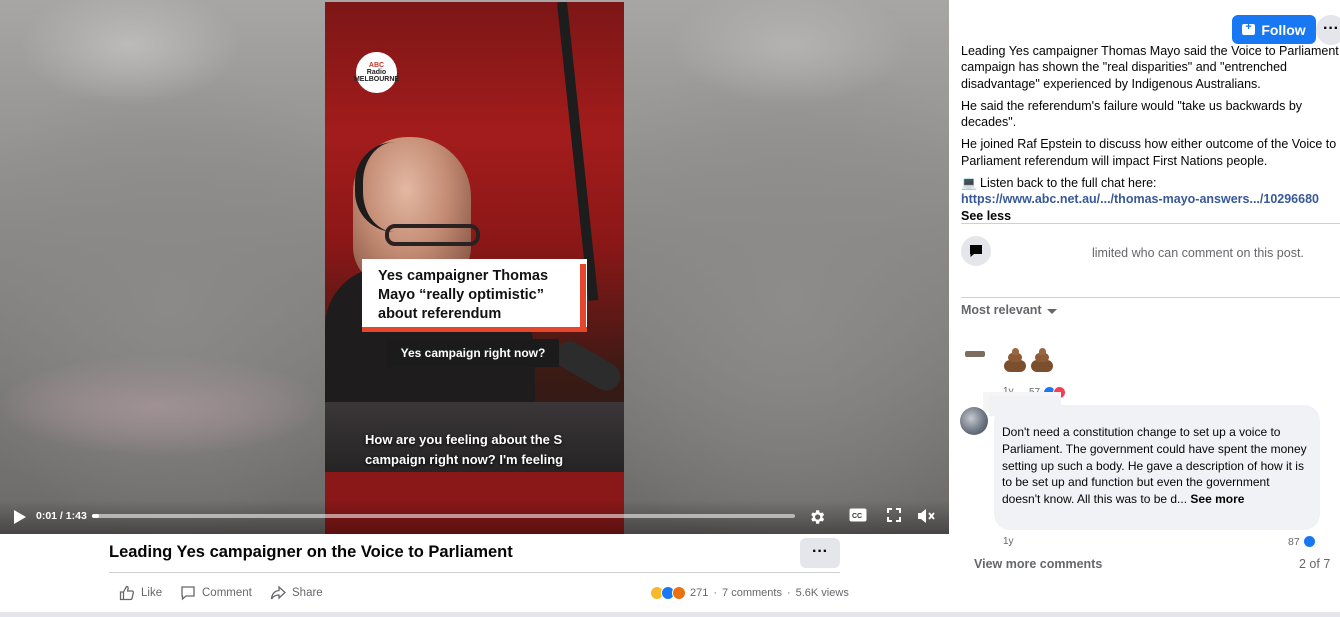 The width and height of the screenshot is (1340, 617). What do you see at coordinates (583, 298) in the screenshot?
I see `caption-card-accent` at bounding box center [583, 298].